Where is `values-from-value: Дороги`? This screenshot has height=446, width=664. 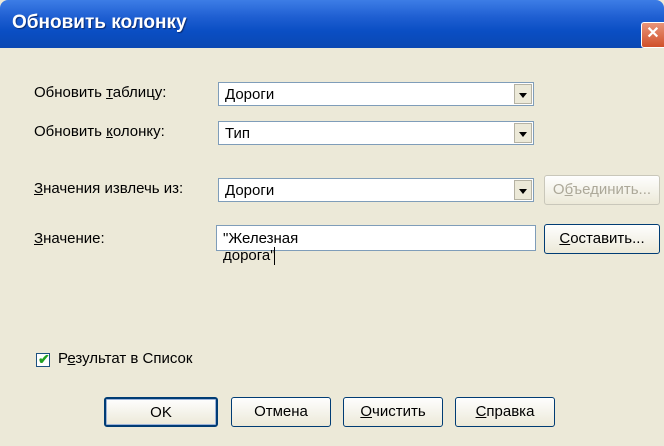 values-from-value: Дороги is located at coordinates (250, 190).